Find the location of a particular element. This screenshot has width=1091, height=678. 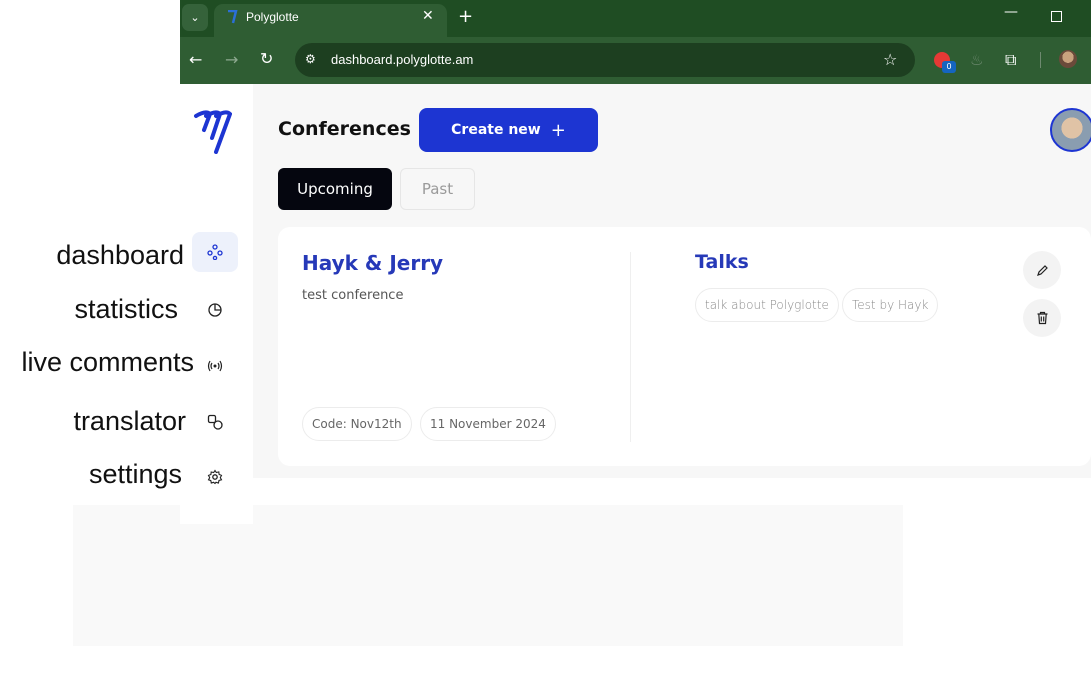

conference-title: Hayk & Jerry is located at coordinates (372, 263).